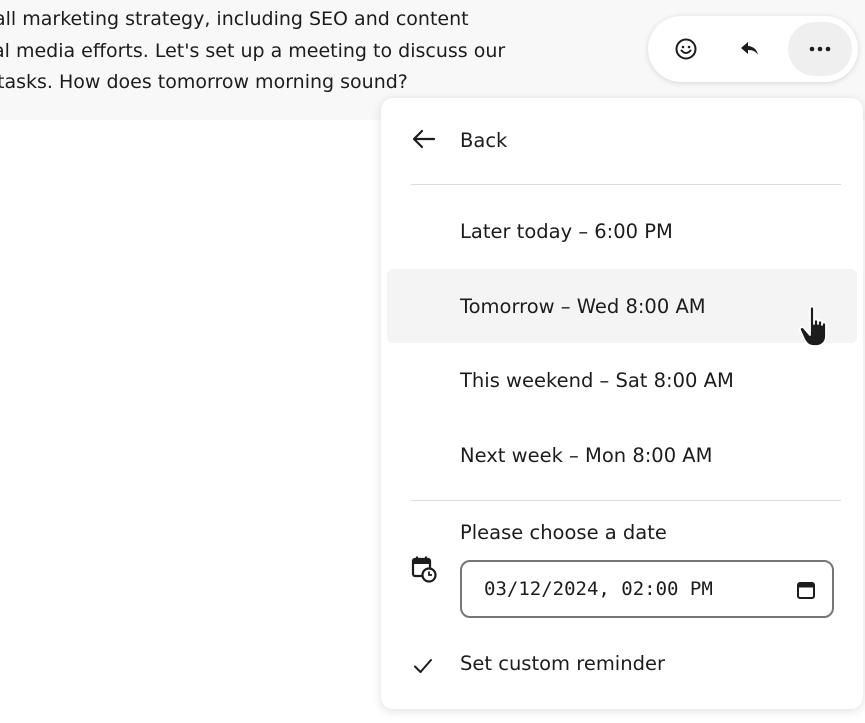  I want to click on remind-tomorrow-option: Tomorrow – Wed 8:00 AM, so click(622, 306).